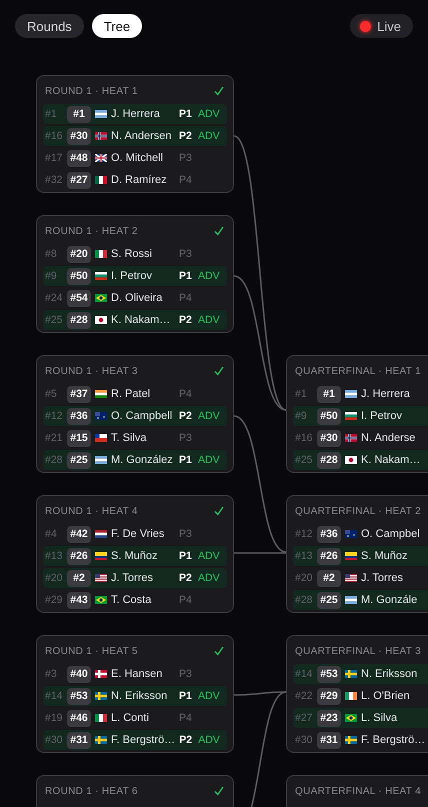 The height and width of the screenshot is (807, 428). Describe the element at coordinates (137, 298) in the screenshot. I see `rider-name: D. Oliveira` at that location.